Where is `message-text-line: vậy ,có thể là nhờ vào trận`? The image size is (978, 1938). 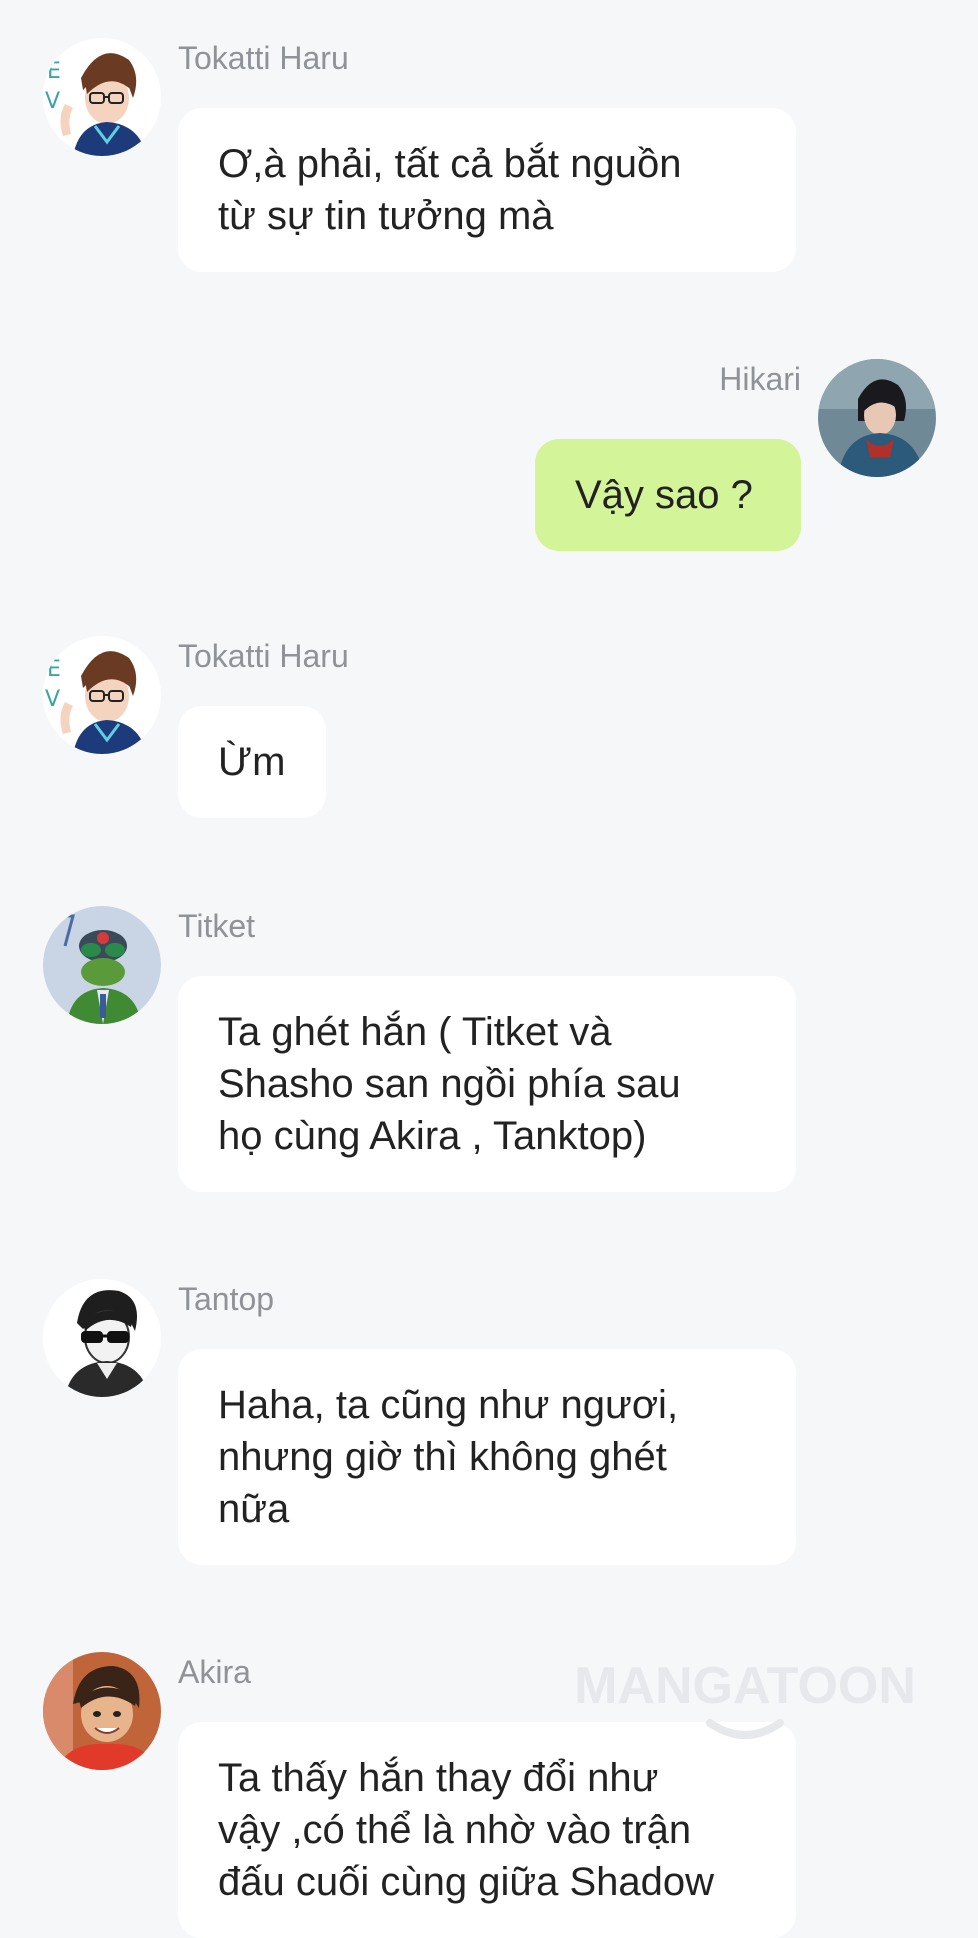
message-text-line: vậy ,có thể là nhờ vào trận is located at coordinates (455, 1830).